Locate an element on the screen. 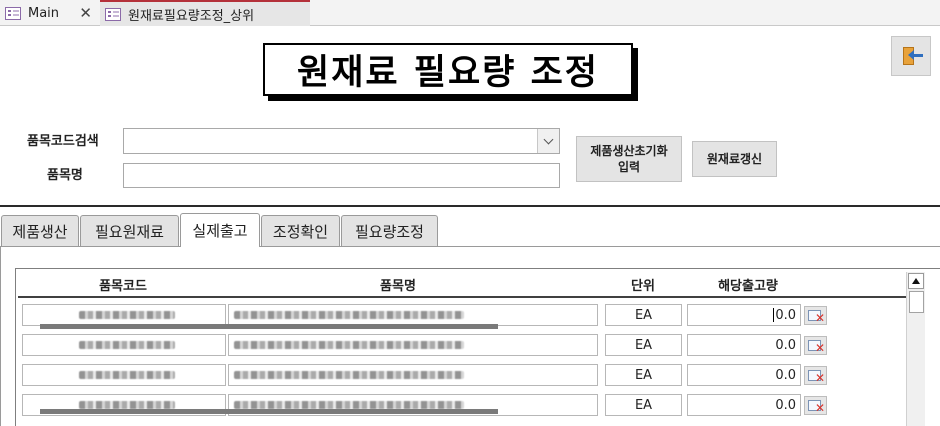 This screenshot has width=940, height=426. button-label-line1: 제품생산초기화 is located at coordinates (629, 151).